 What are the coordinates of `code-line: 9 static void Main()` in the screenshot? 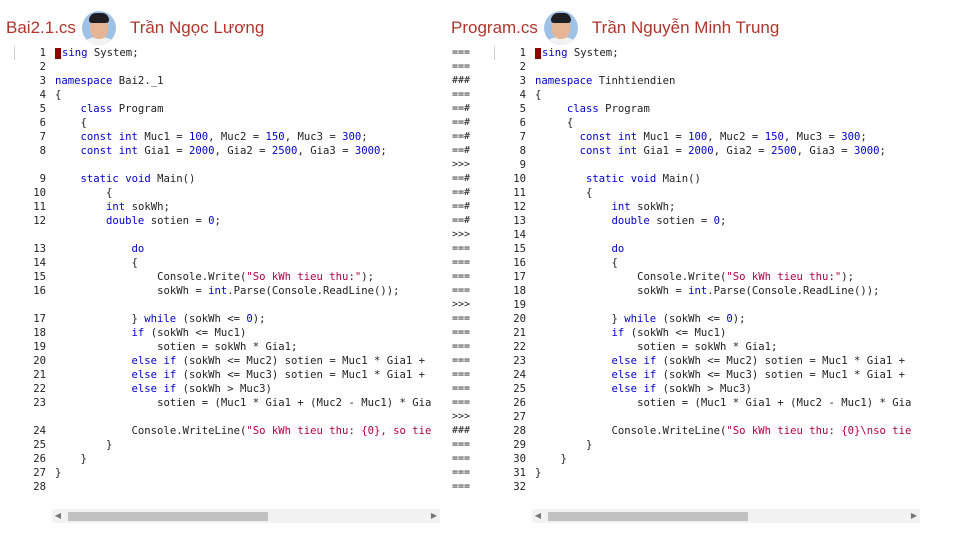 It's located at (225, 179).